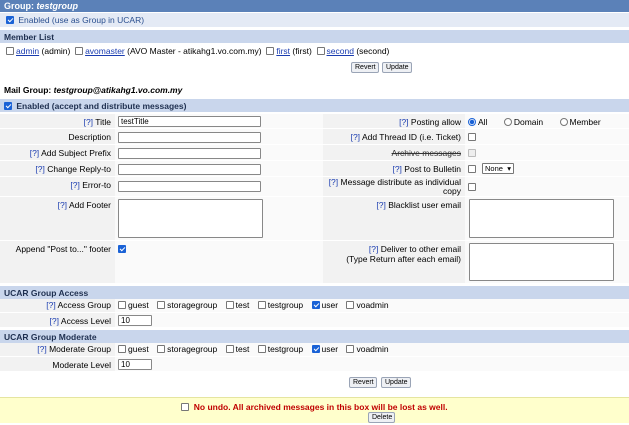 This screenshot has width=629, height=425. What do you see at coordinates (242, 305) in the screenshot?
I see `access-option-label: test` at bounding box center [242, 305].